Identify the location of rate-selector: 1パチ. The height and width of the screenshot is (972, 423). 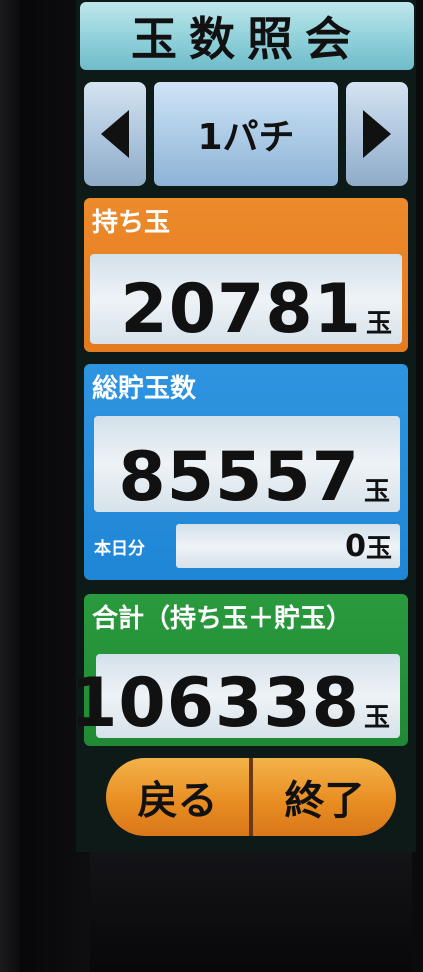
(246, 134).